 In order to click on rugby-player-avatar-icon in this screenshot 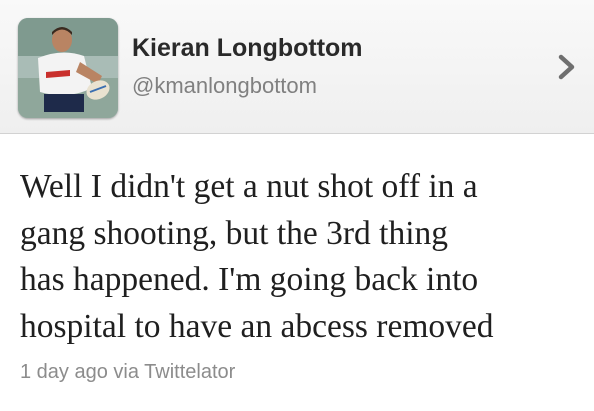, I will do `click(68, 68)`.